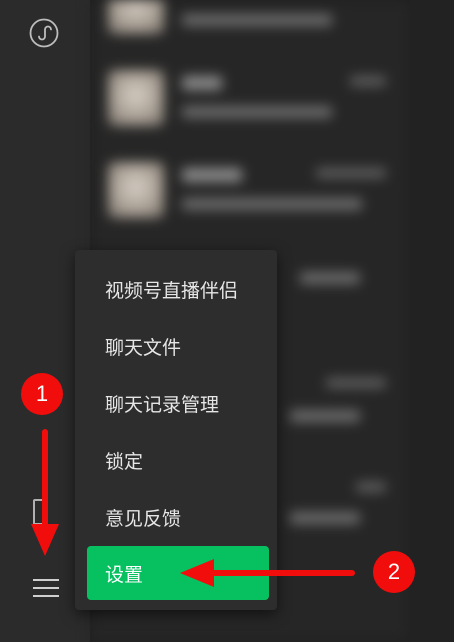 This screenshot has height=642, width=454. Describe the element at coordinates (40, 512) in the screenshot. I see `phone-icon` at that location.